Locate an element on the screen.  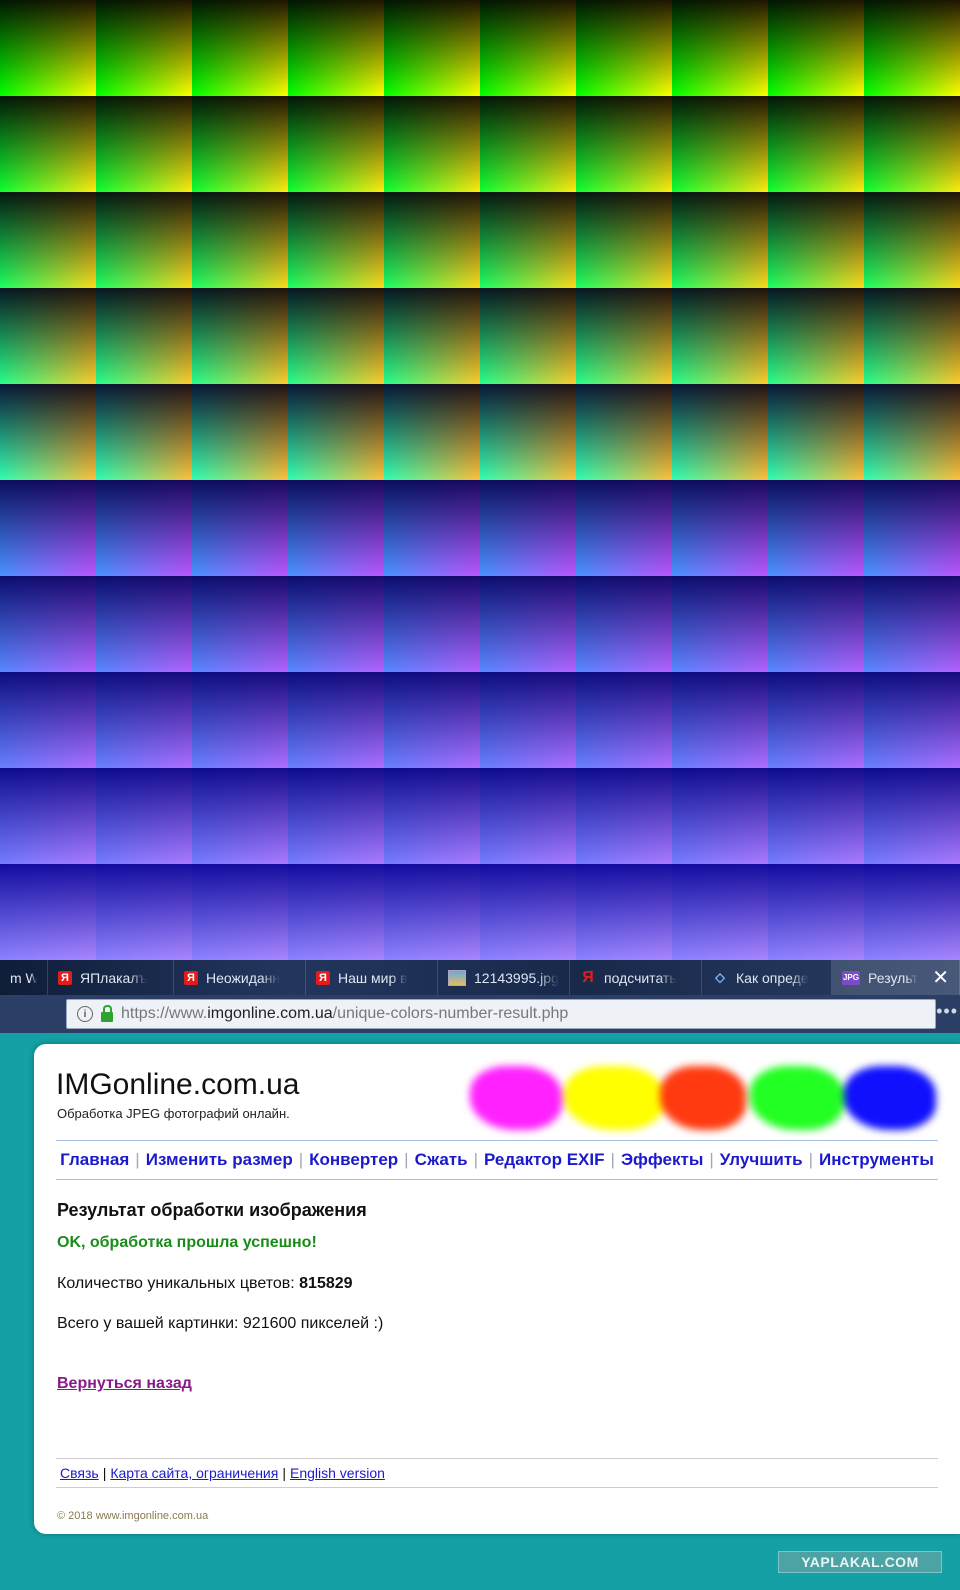
site-title: IMGonline.com.ua is located at coordinates (177, 1085).